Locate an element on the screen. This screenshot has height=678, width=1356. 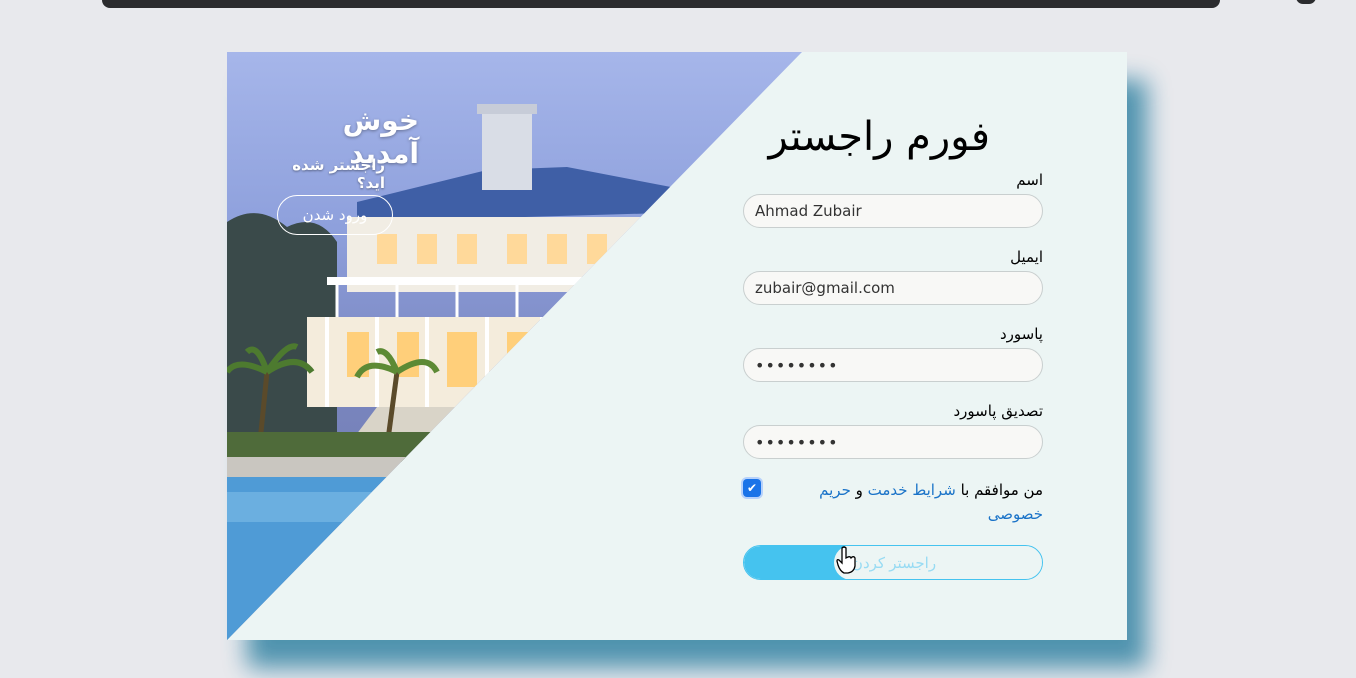
welcome-subtitle: راجستر شده اید؟ is located at coordinates (338, 174).